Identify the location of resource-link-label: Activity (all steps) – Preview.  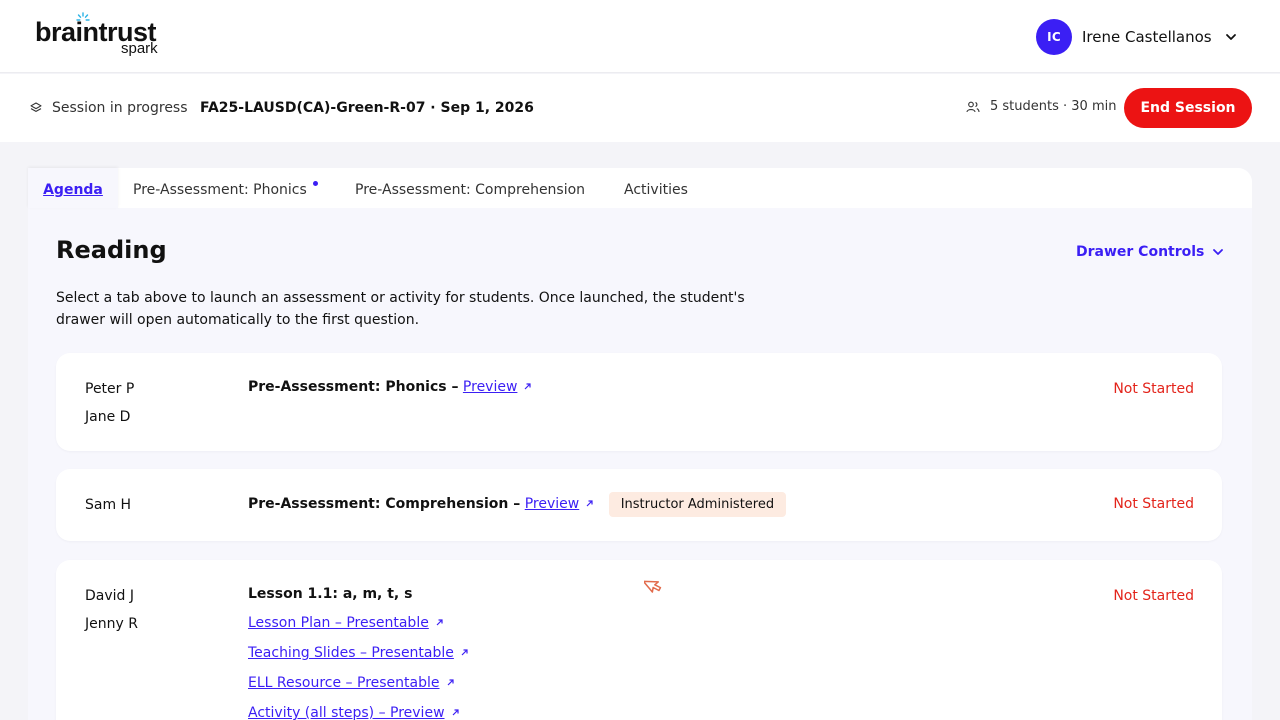
(346, 712).